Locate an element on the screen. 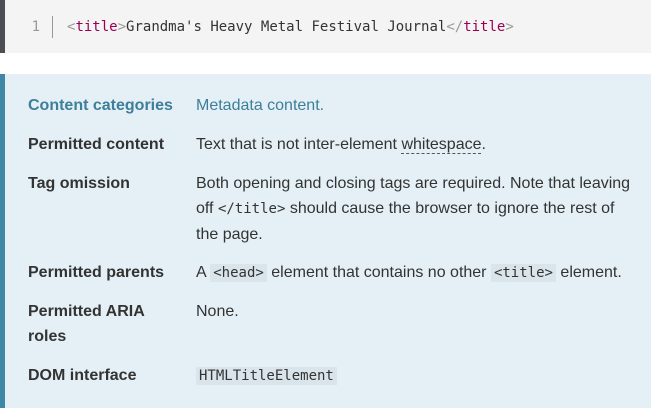 Image resolution: width=651 pixels, height=408 pixels. close-tag-gt: > is located at coordinates (509, 26).